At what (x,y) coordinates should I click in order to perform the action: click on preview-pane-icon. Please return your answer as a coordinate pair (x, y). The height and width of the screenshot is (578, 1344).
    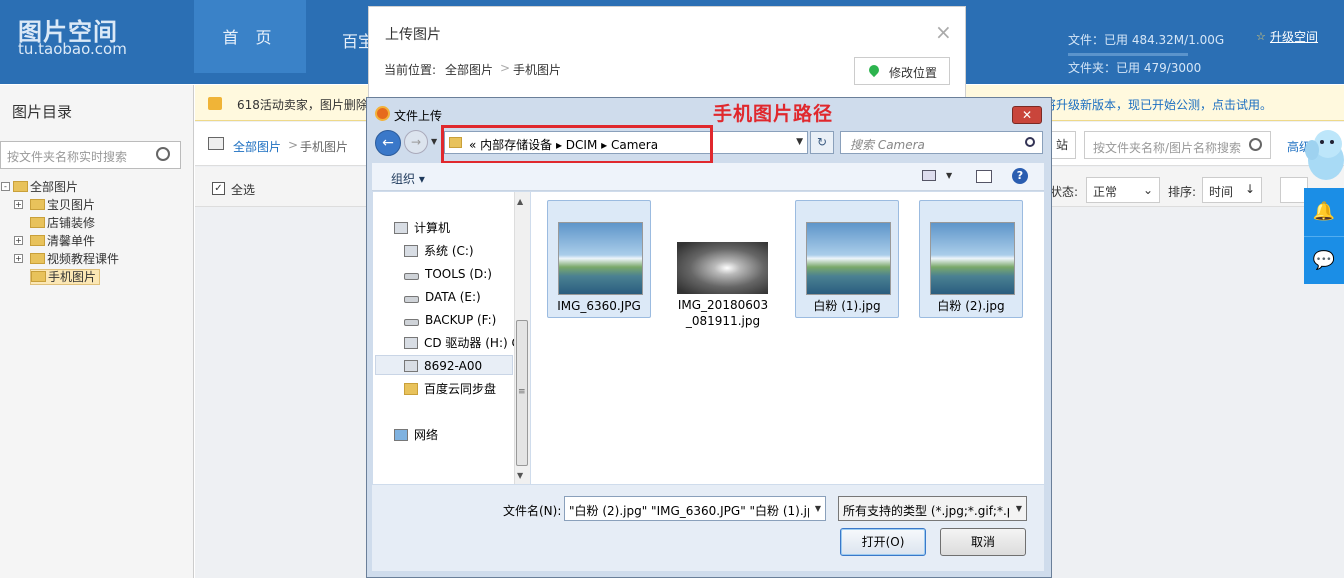
    Looking at the image, I should click on (984, 176).